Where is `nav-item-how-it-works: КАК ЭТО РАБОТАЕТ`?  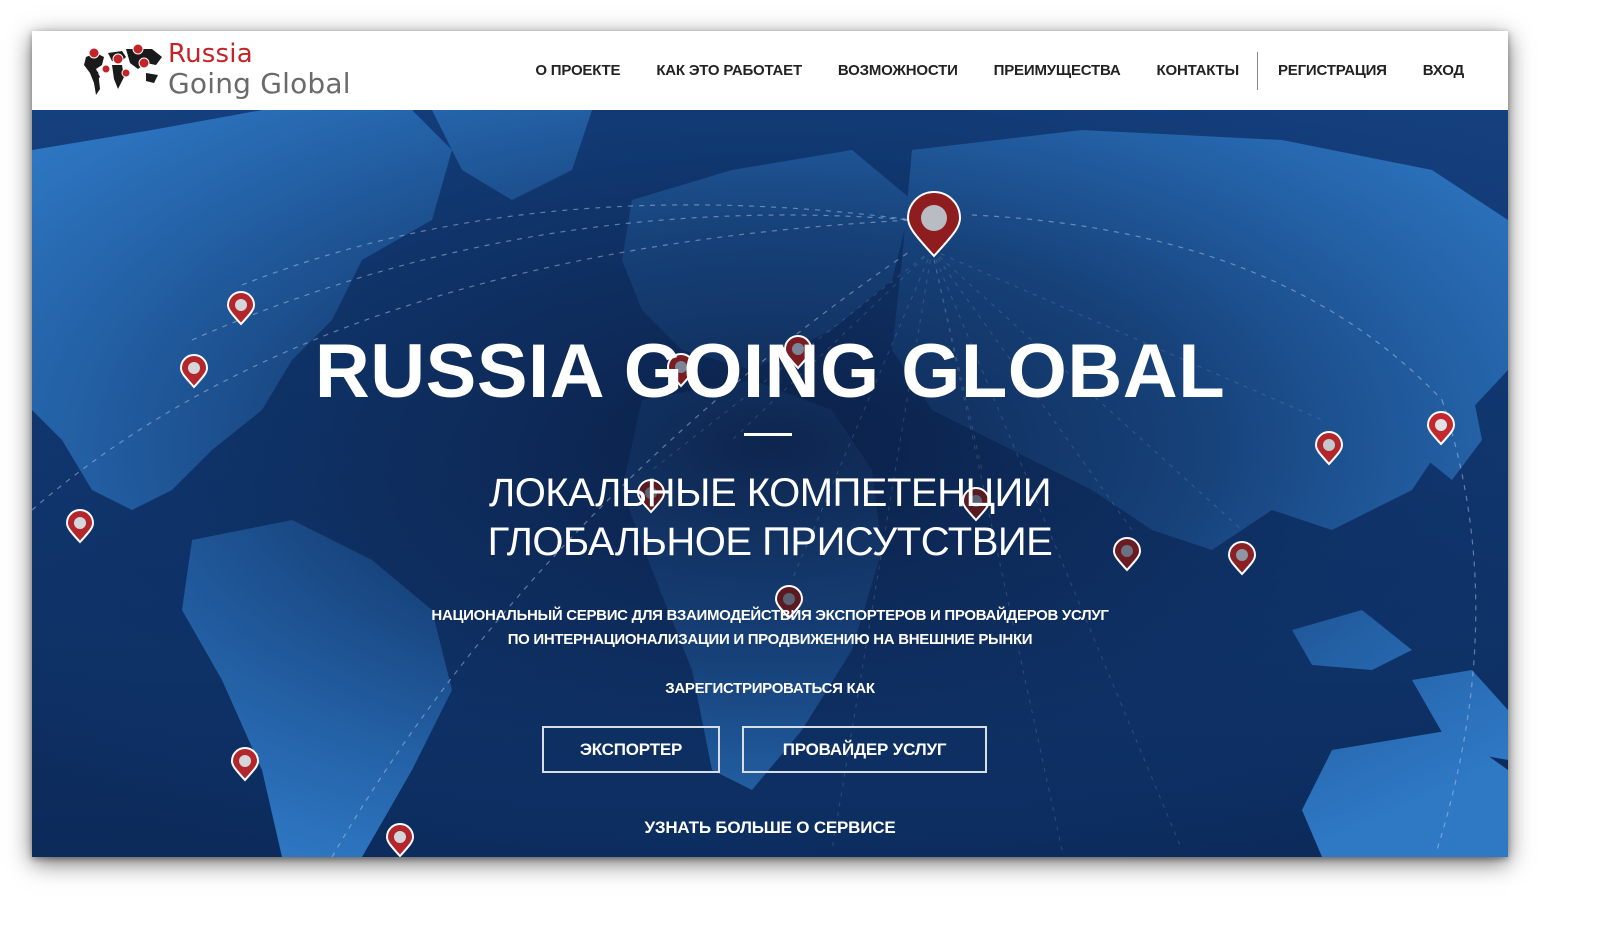
nav-item-how-it-works: КАК ЭТО РАБОТАЕТ is located at coordinates (729, 70).